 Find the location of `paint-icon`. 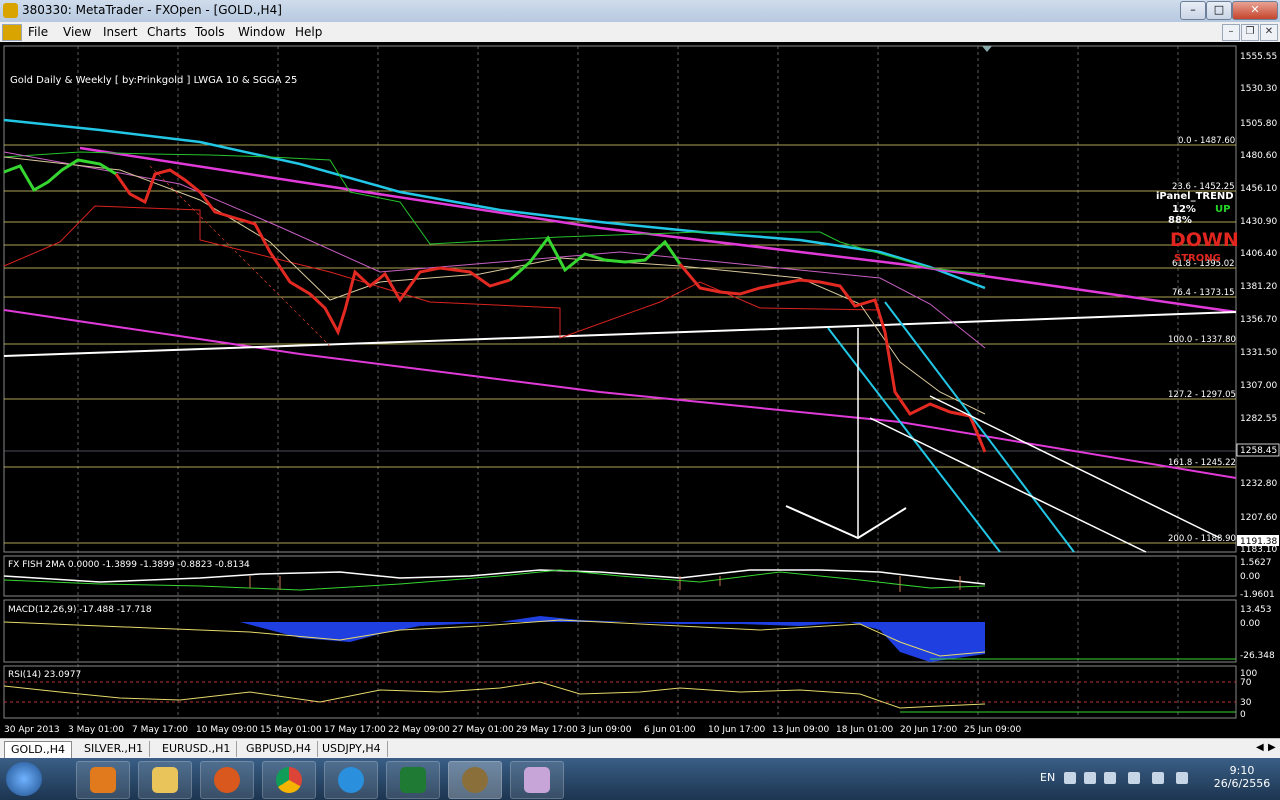

paint-icon is located at coordinates (537, 780).